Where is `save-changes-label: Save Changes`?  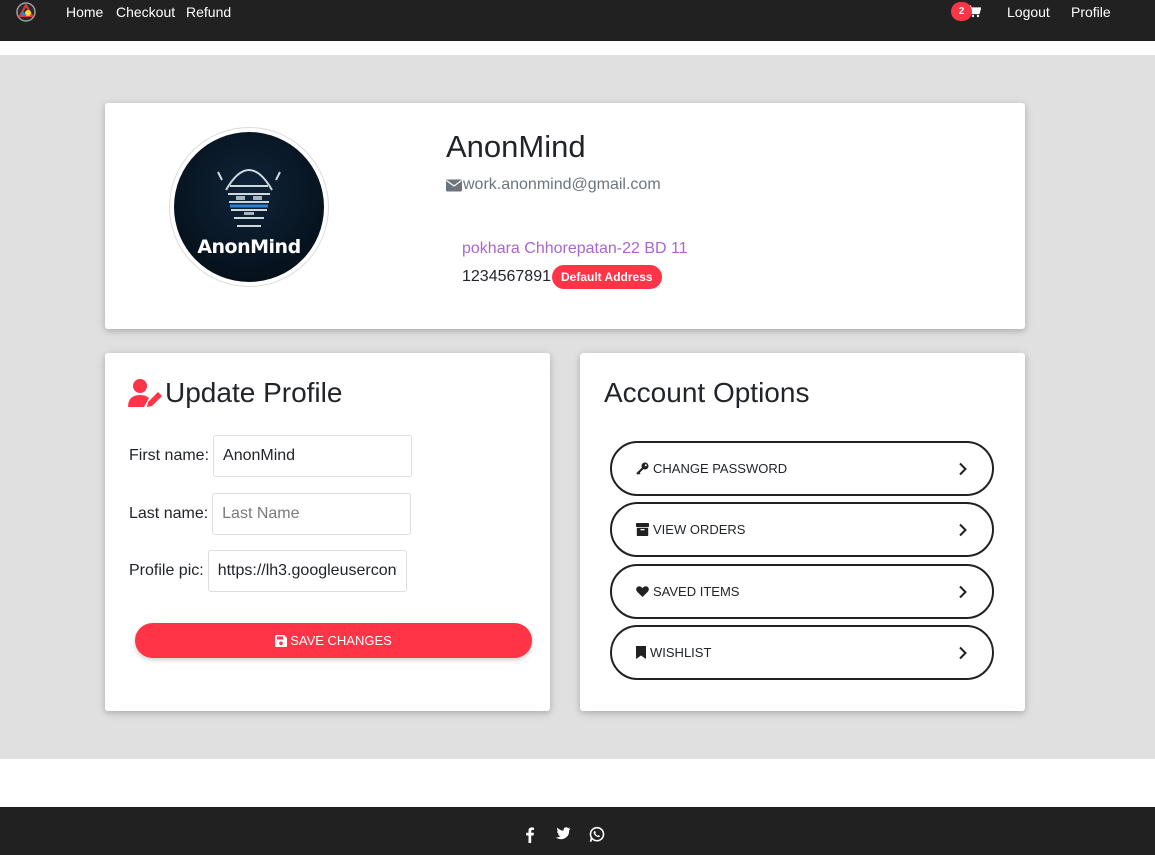 save-changes-label: Save Changes is located at coordinates (341, 640).